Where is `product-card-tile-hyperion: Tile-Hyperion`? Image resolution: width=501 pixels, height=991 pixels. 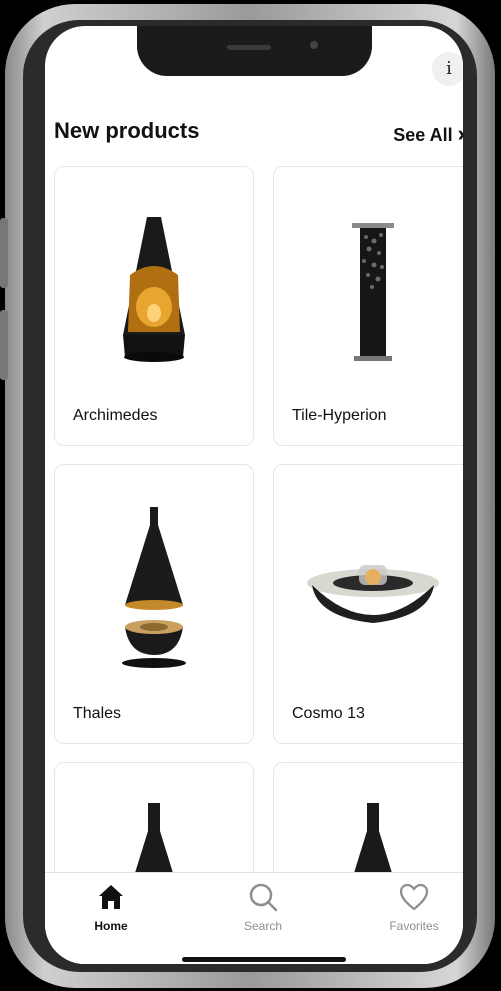 product-card-tile-hyperion: Tile-Hyperion is located at coordinates (368, 306).